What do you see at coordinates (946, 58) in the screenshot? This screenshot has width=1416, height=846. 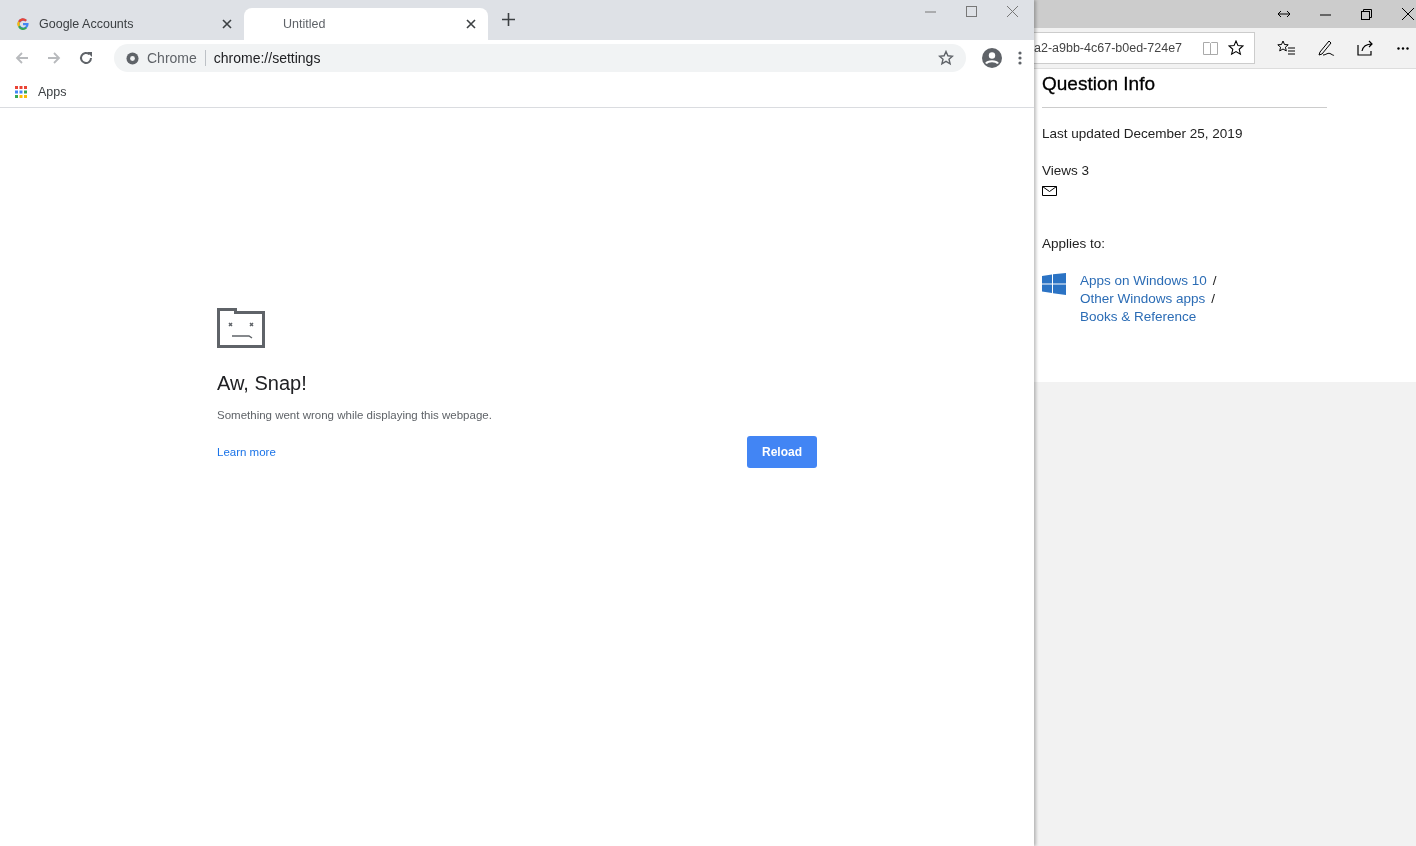 I see `bookmark-star-icon` at bounding box center [946, 58].